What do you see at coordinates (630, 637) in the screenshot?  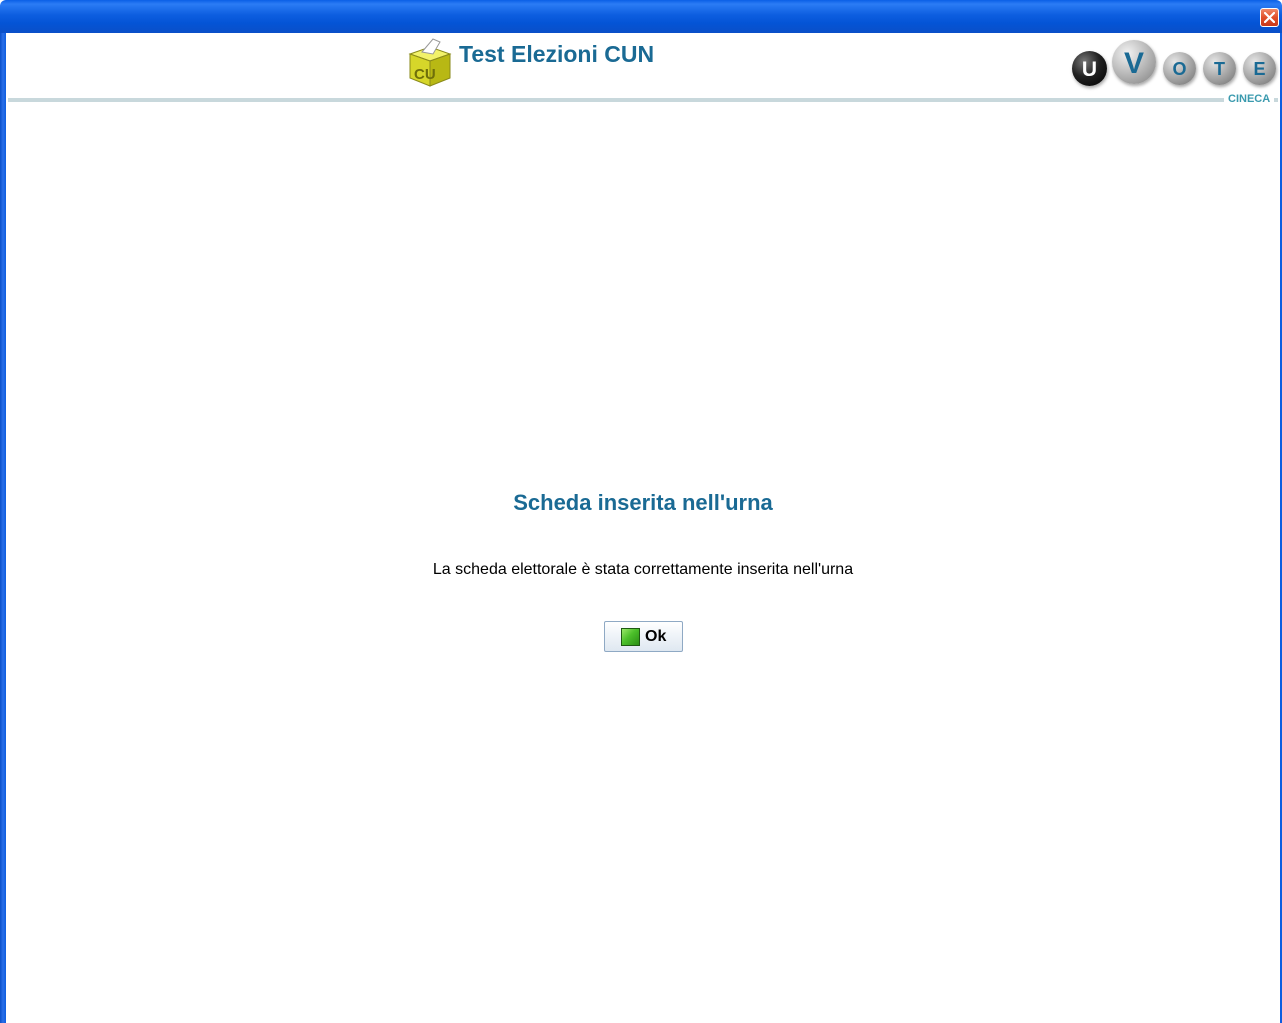 I see `green-square-icon` at bounding box center [630, 637].